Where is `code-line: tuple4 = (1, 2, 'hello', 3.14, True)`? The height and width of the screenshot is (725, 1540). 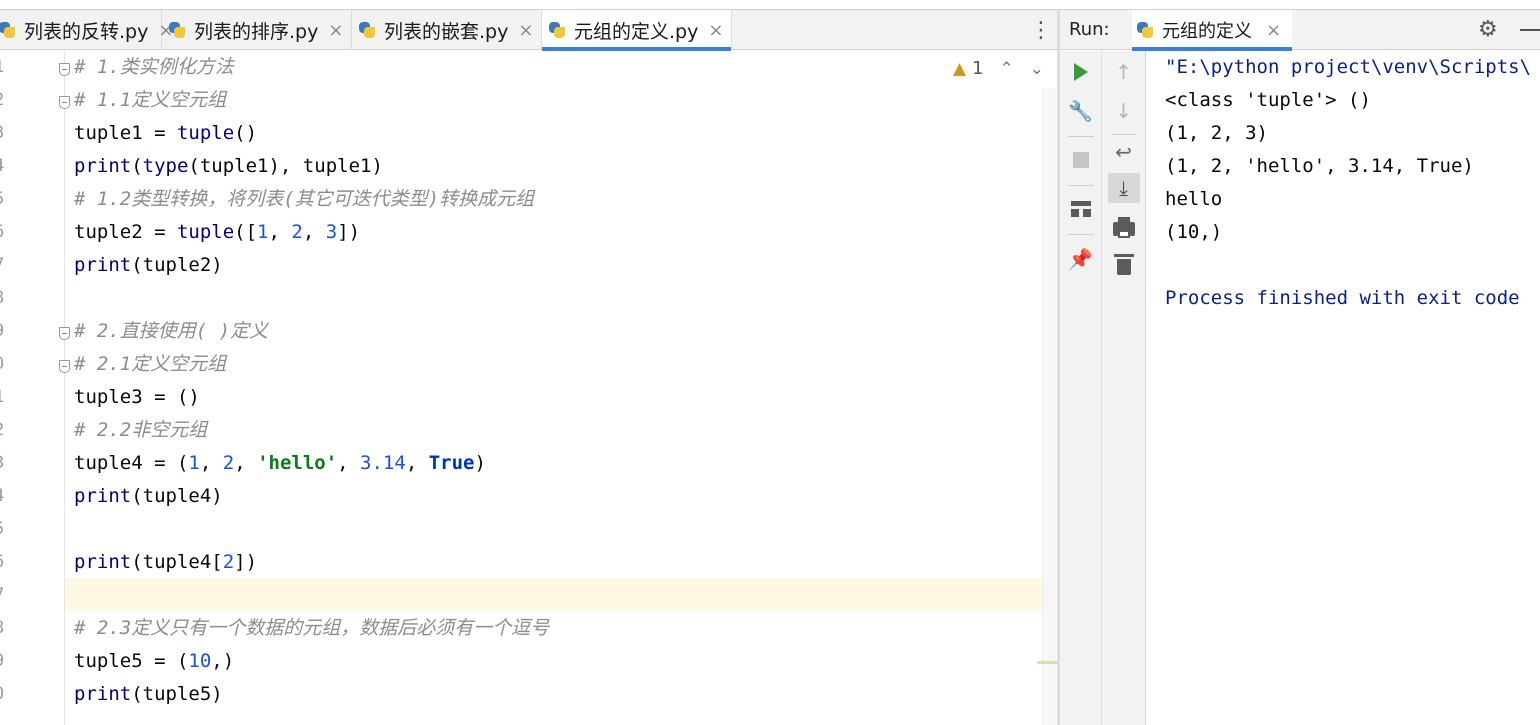
code-line: tuple4 = (1, 2, 'hello', 3.14, True) is located at coordinates (280, 463).